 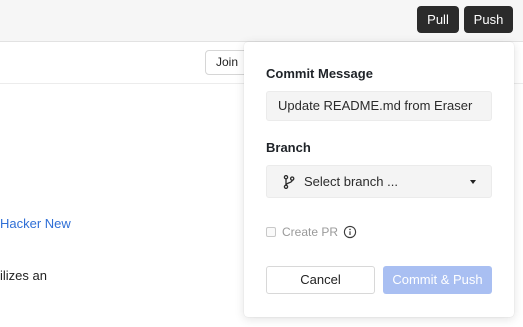 I want to click on pull-button: Pull, so click(x=438, y=19).